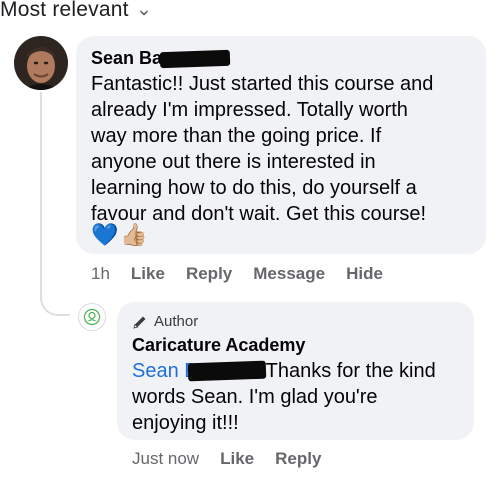 The image size is (500, 480). I want to click on caricature-academy-logo, so click(92, 317).